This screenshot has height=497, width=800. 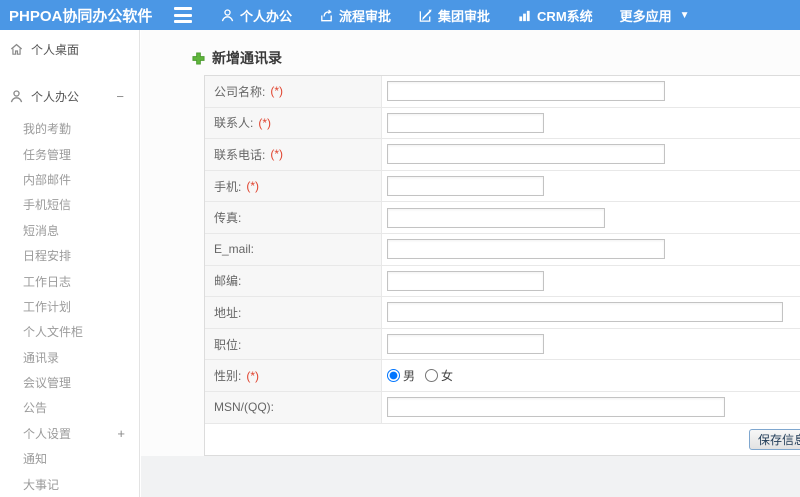 What do you see at coordinates (47, 306) in the screenshot?
I see `sidebar-item-label: 工作计划` at bounding box center [47, 306].